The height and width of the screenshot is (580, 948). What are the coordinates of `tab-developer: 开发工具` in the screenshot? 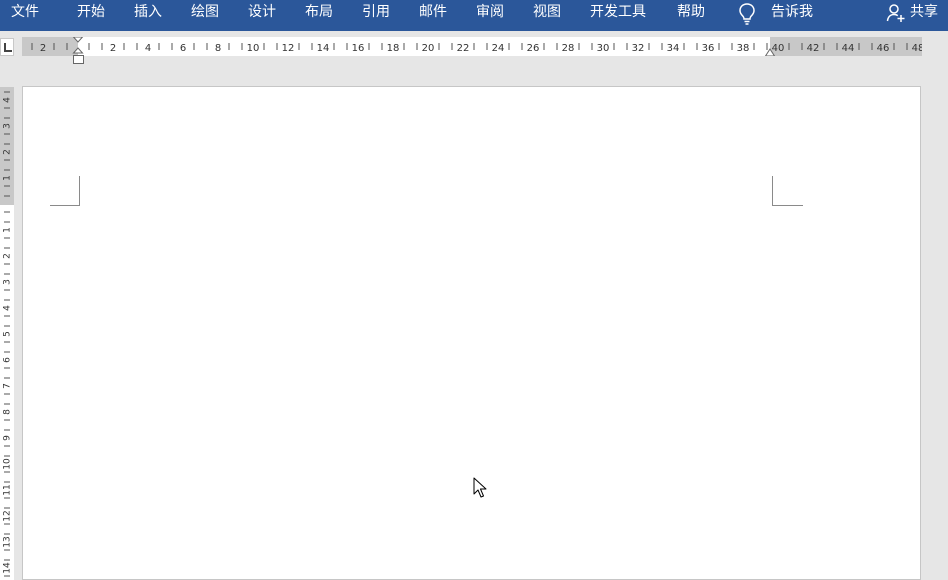 It's located at (618, 15).